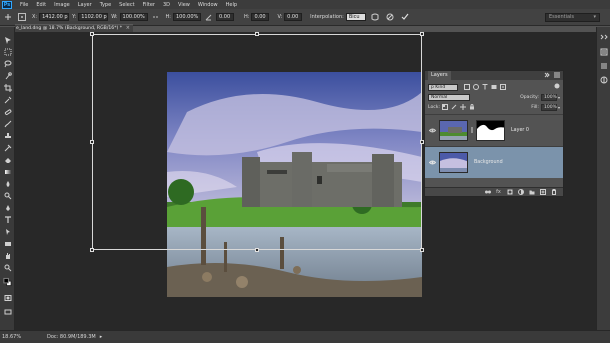  Describe the element at coordinates (54, 17) in the screenshot. I see `x-position-field: 1412.00 p` at that location.